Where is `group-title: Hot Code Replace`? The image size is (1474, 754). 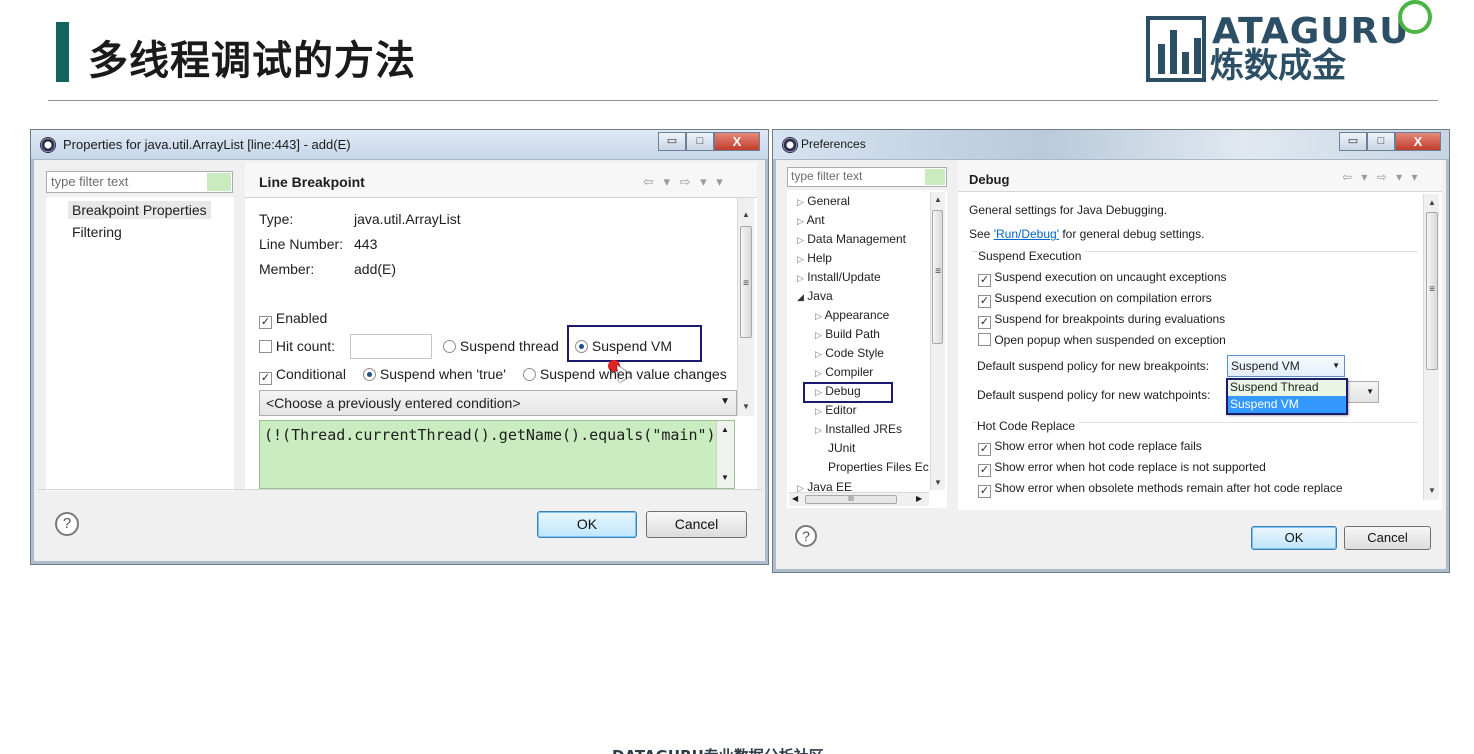 group-title: Hot Code Replace is located at coordinates (1028, 426).